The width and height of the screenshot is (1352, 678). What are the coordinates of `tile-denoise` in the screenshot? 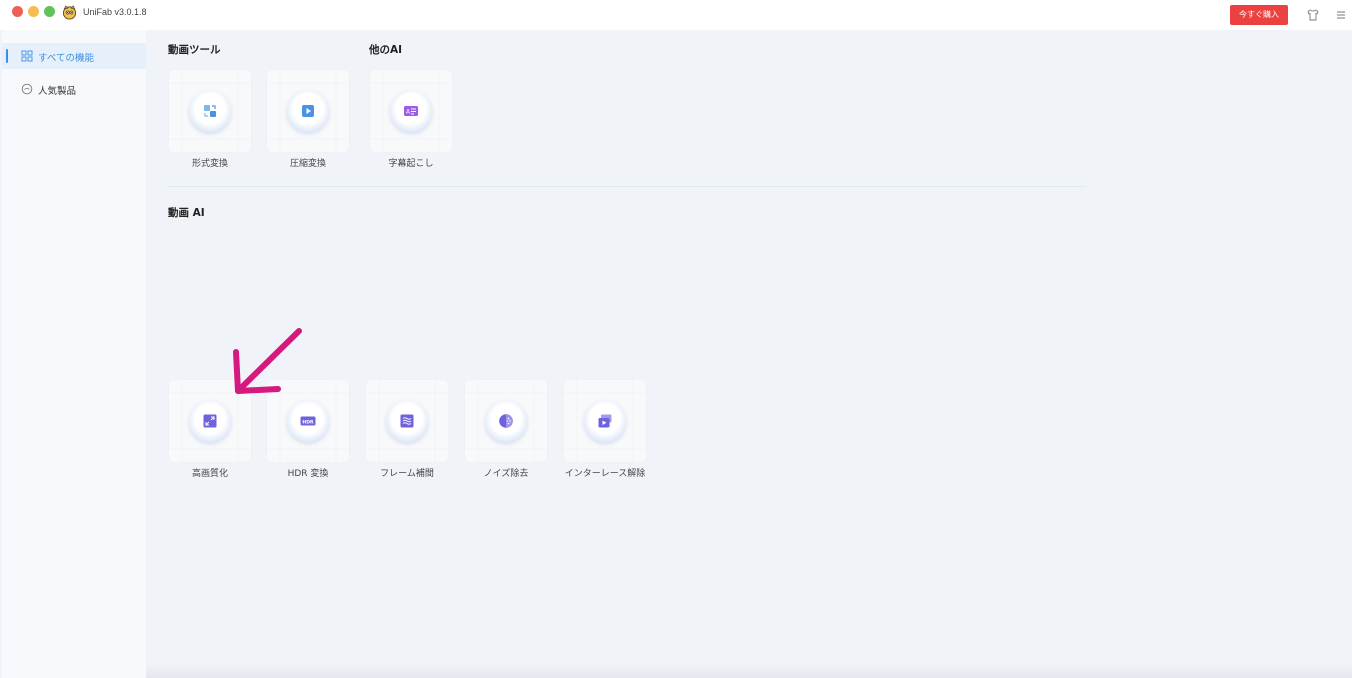 It's located at (506, 421).